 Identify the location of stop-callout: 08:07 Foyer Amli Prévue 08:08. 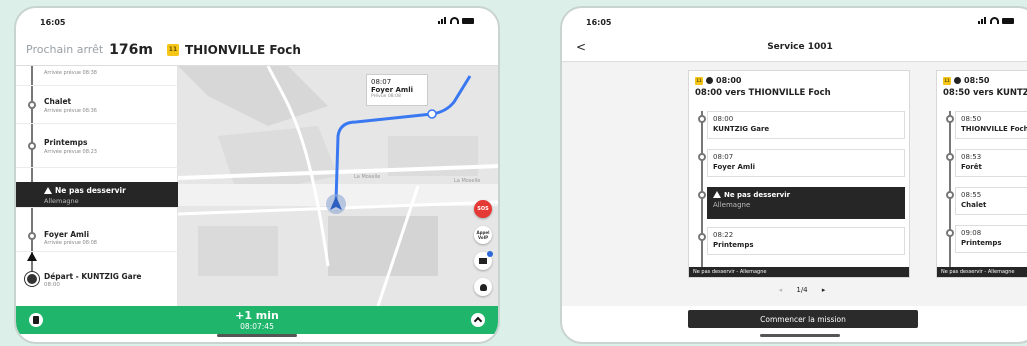
(397, 90).